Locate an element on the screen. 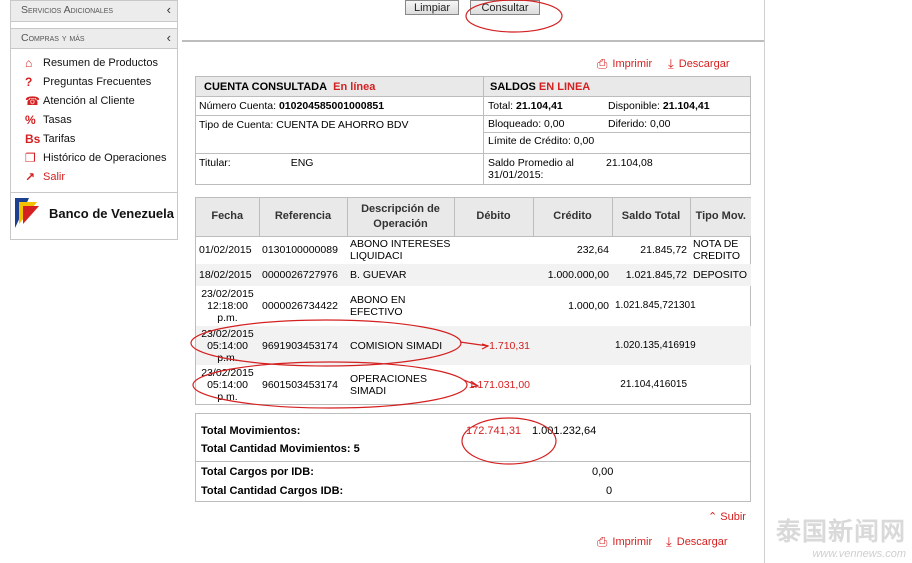 This screenshot has height=563, width=912. exit-icon: ↗ is located at coordinates (30, 176).